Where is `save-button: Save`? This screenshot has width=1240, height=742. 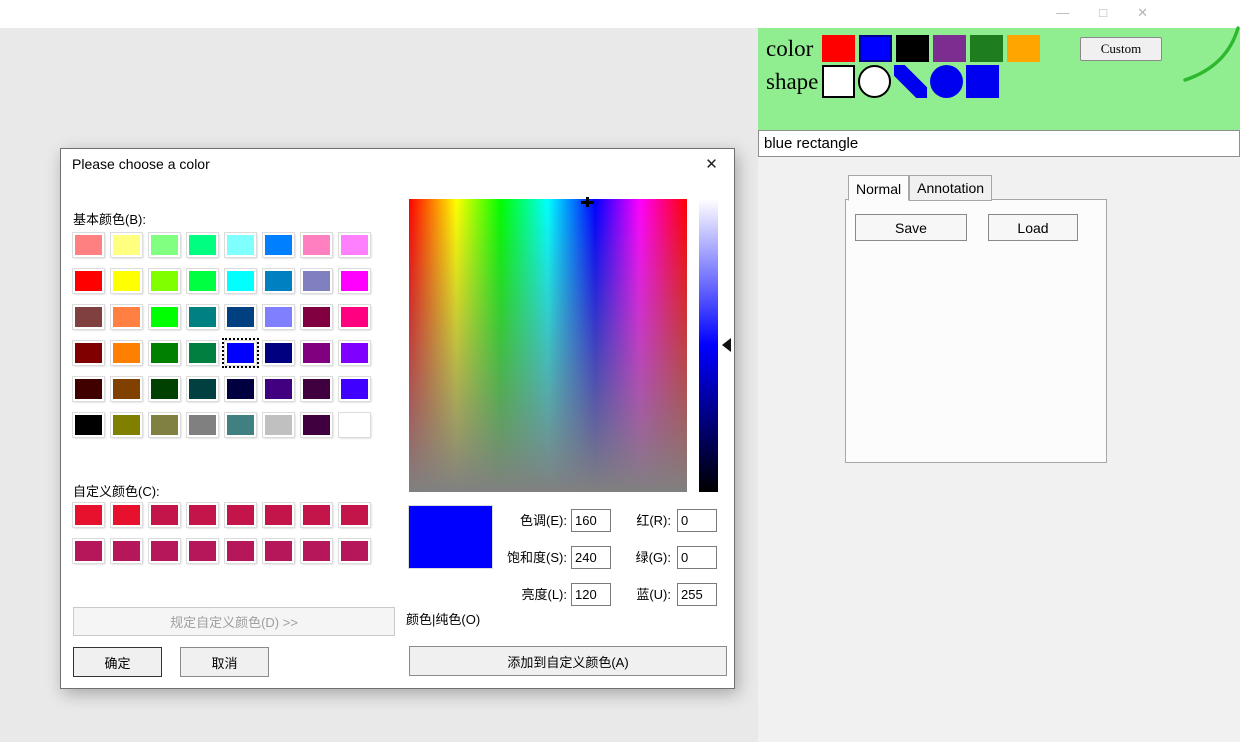 save-button: Save is located at coordinates (911, 227).